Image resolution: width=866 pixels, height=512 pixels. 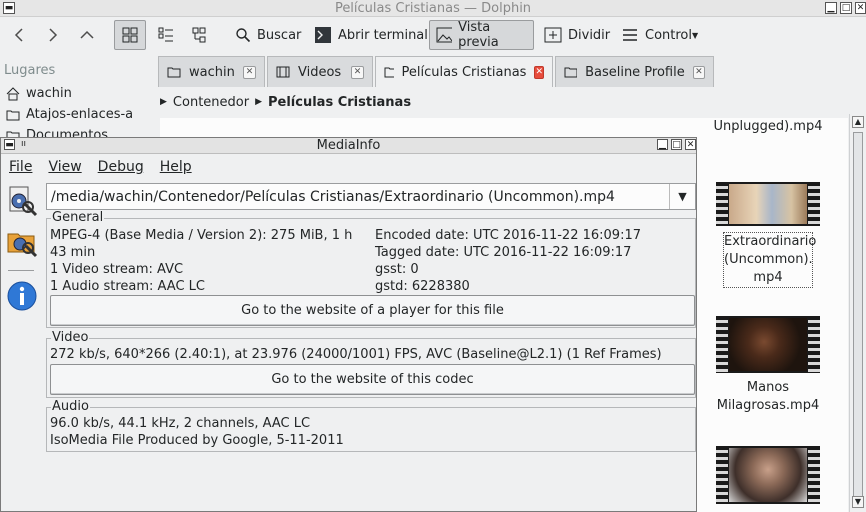 I want to click on split-view-button: Dividir, so click(x=577, y=35).